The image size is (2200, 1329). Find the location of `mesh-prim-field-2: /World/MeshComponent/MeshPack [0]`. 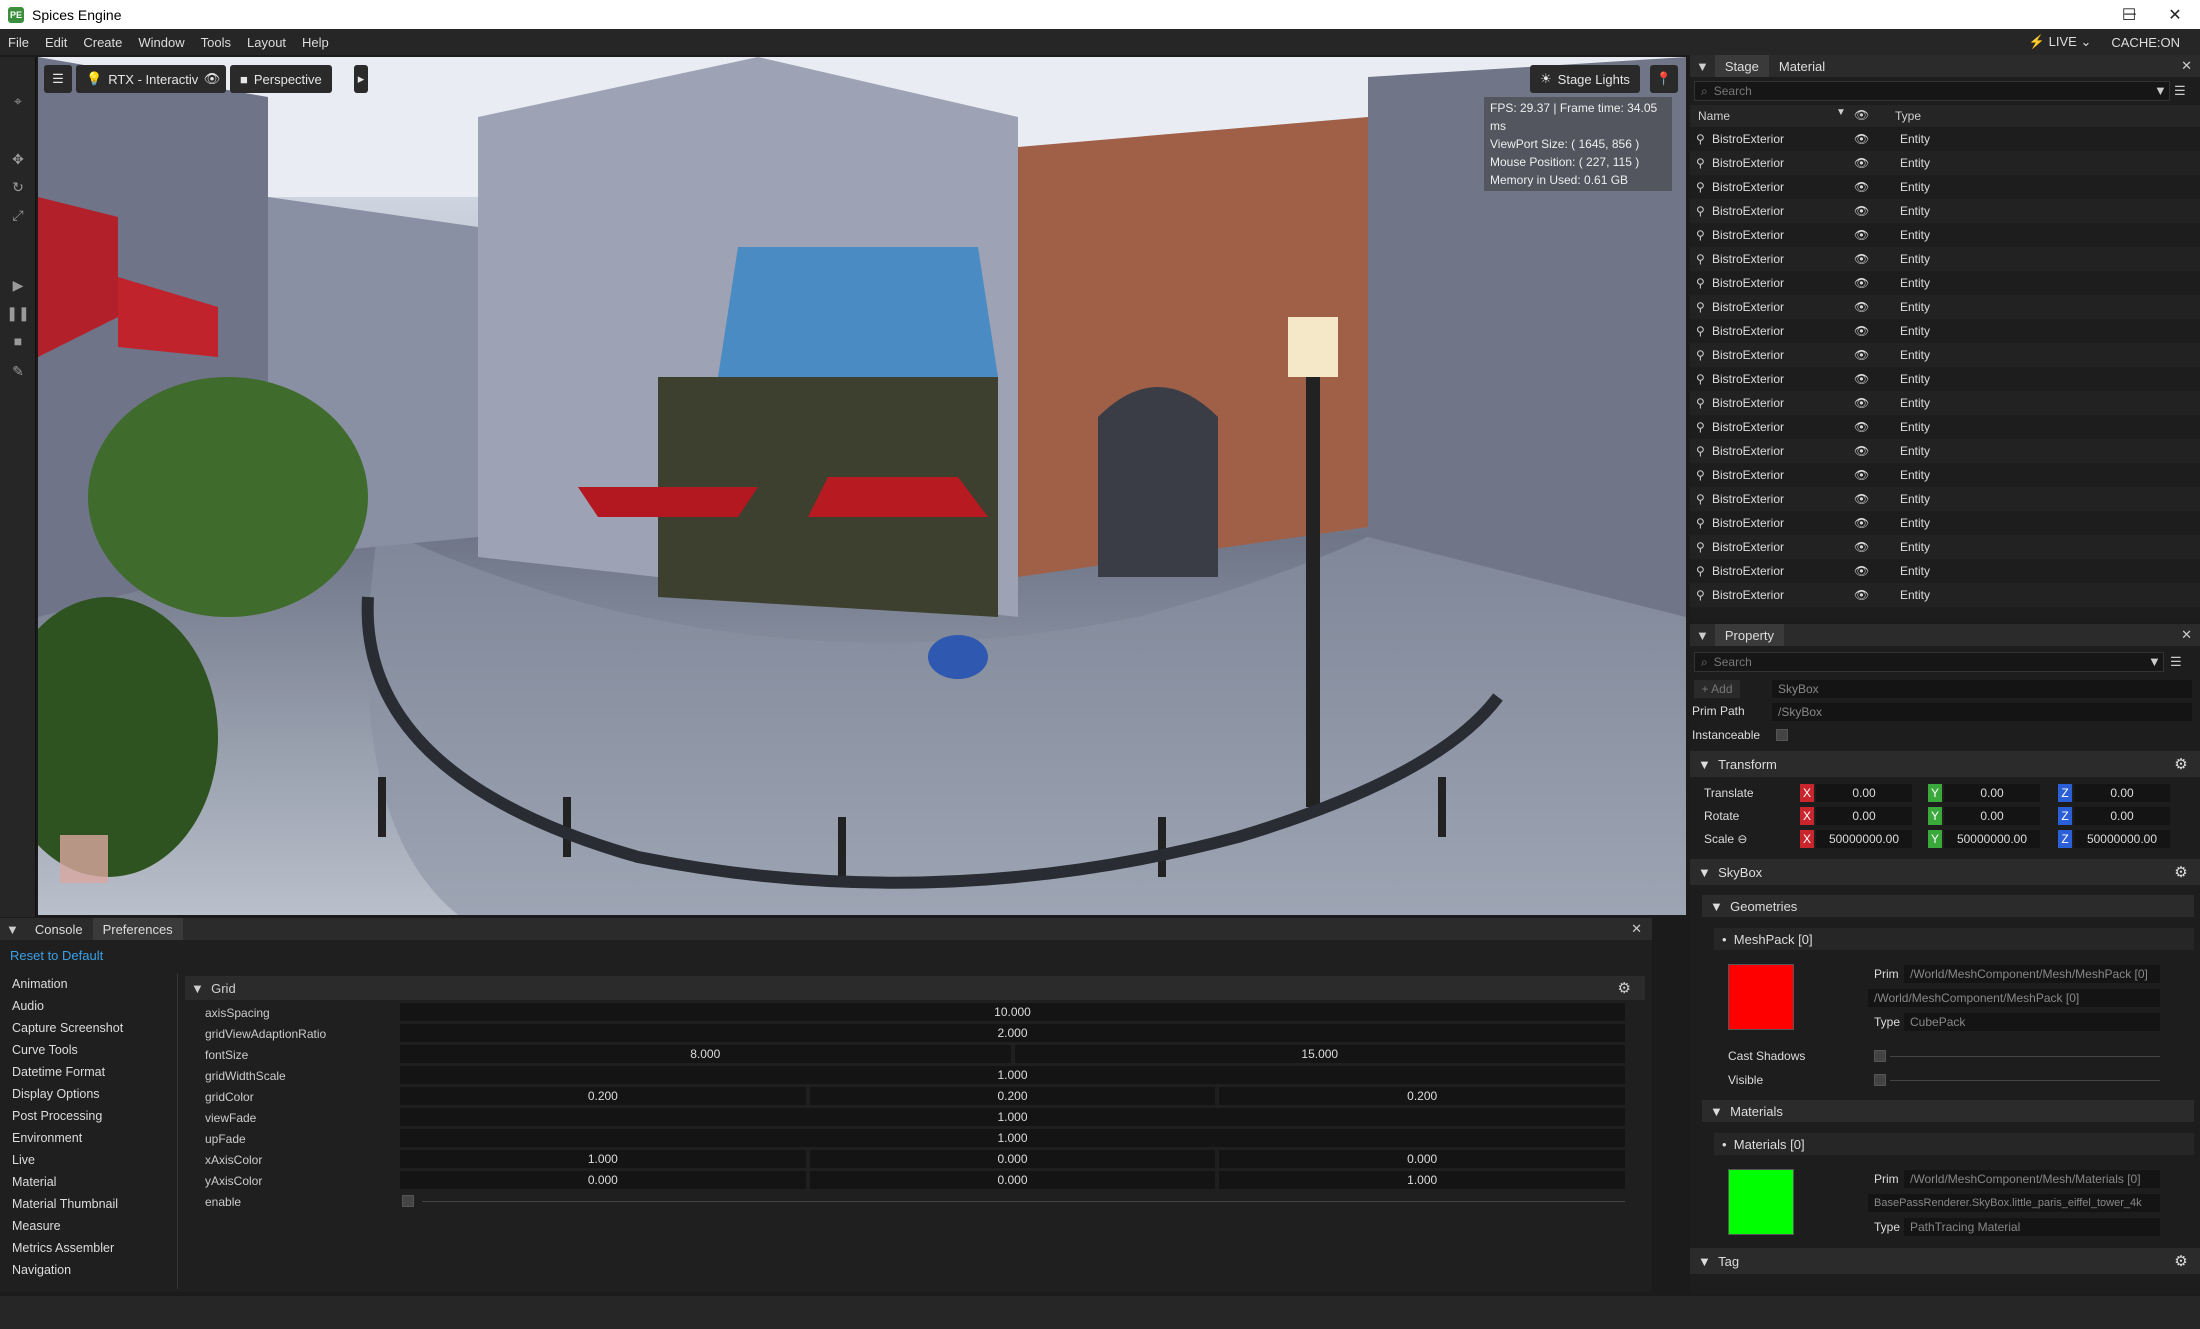

mesh-prim-field-2: /World/MeshComponent/MeshPack [0] is located at coordinates (2014, 998).